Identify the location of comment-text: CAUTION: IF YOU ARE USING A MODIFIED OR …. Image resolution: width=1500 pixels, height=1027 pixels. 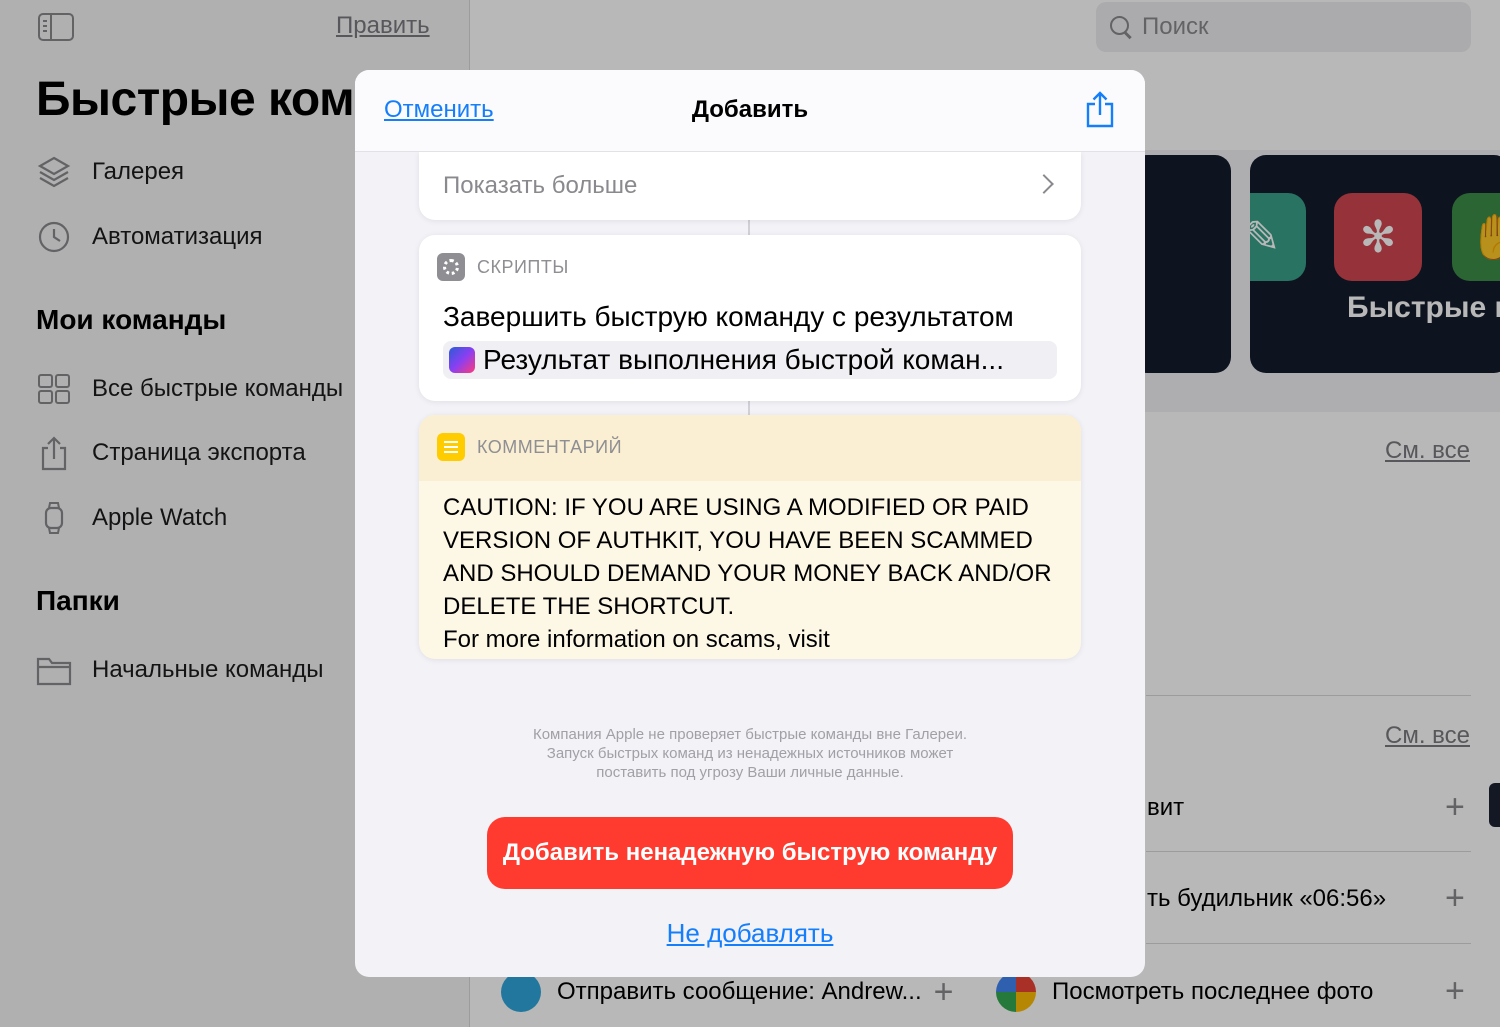
(753, 573).